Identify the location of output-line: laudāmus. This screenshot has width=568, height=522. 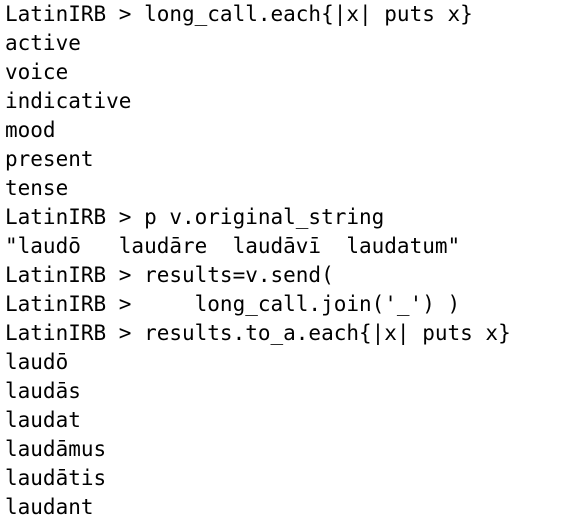
(56, 449).